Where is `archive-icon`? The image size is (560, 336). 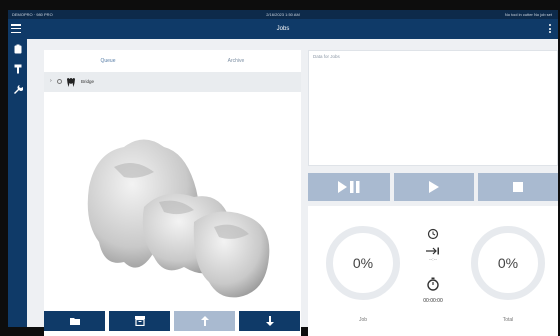
archive-icon is located at coordinates (139, 321).